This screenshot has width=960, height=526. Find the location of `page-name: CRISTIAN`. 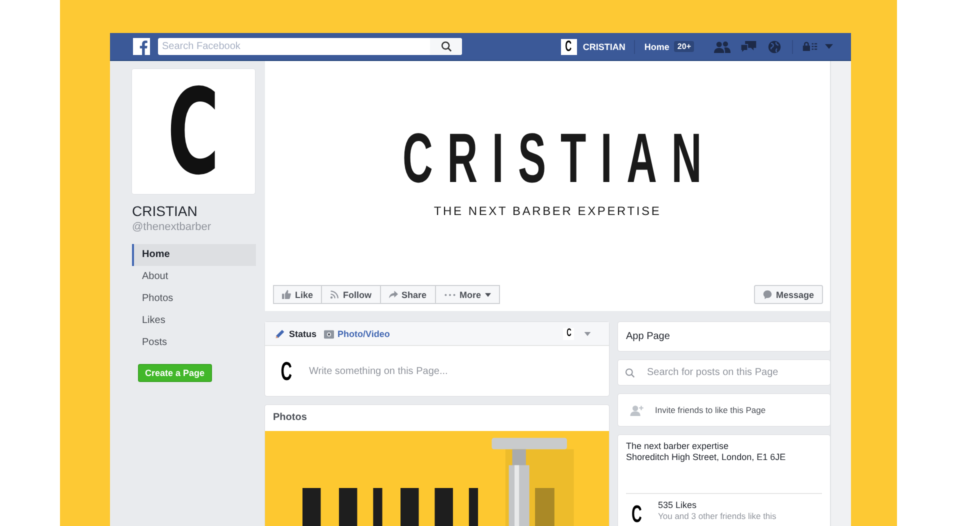

page-name: CRISTIAN is located at coordinates (165, 211).